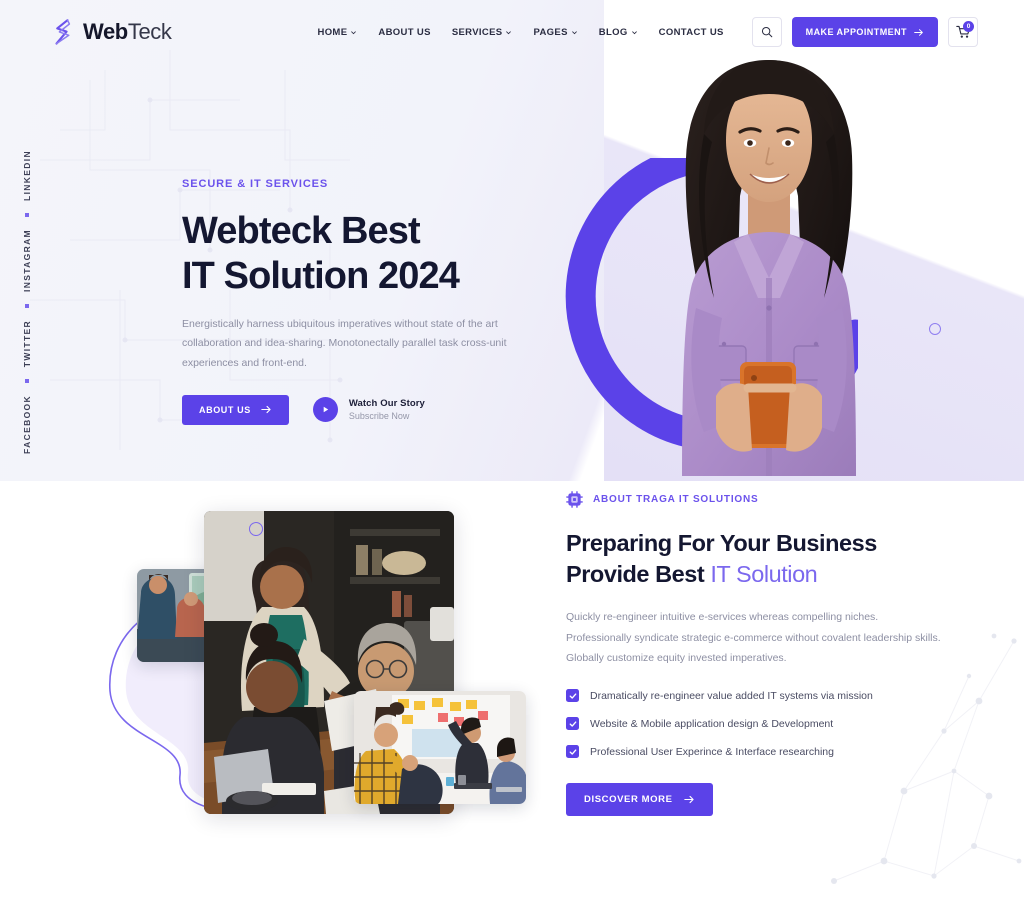  I want to click on cart-count-badge: 0, so click(968, 26).